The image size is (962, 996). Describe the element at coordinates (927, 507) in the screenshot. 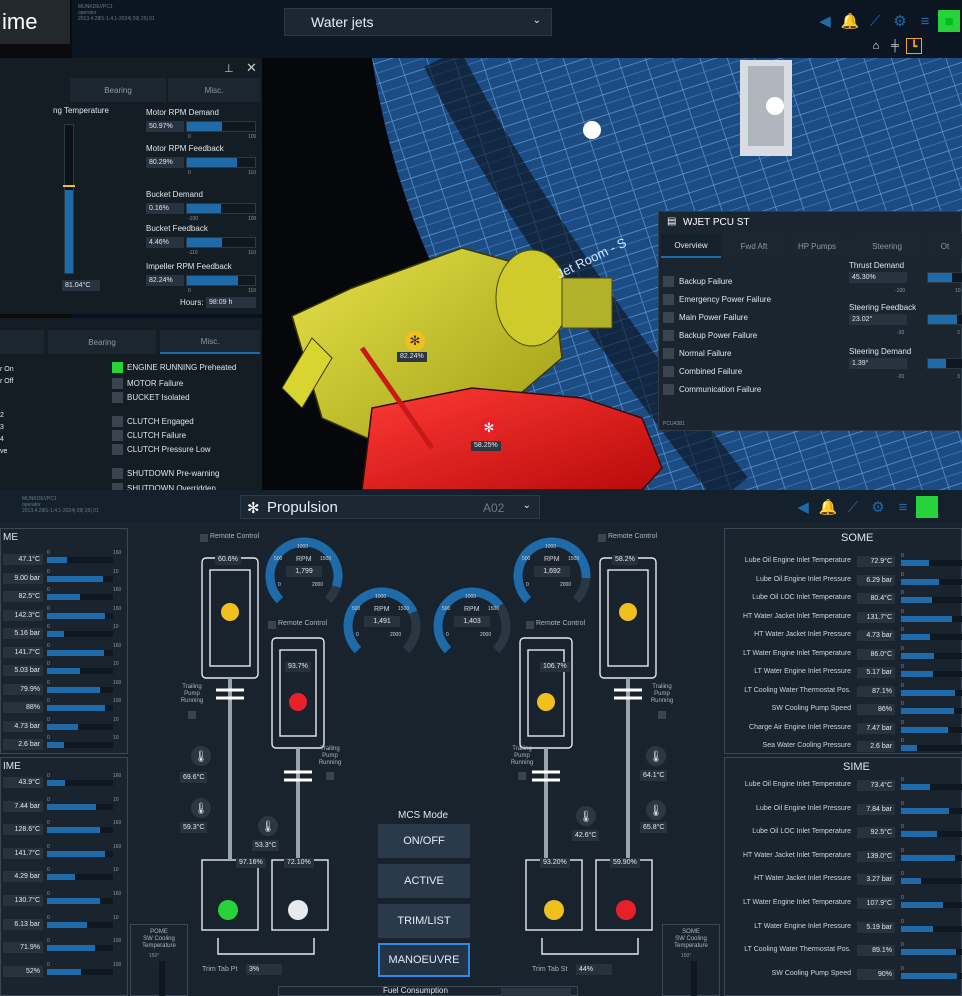

I see `status-icon` at that location.